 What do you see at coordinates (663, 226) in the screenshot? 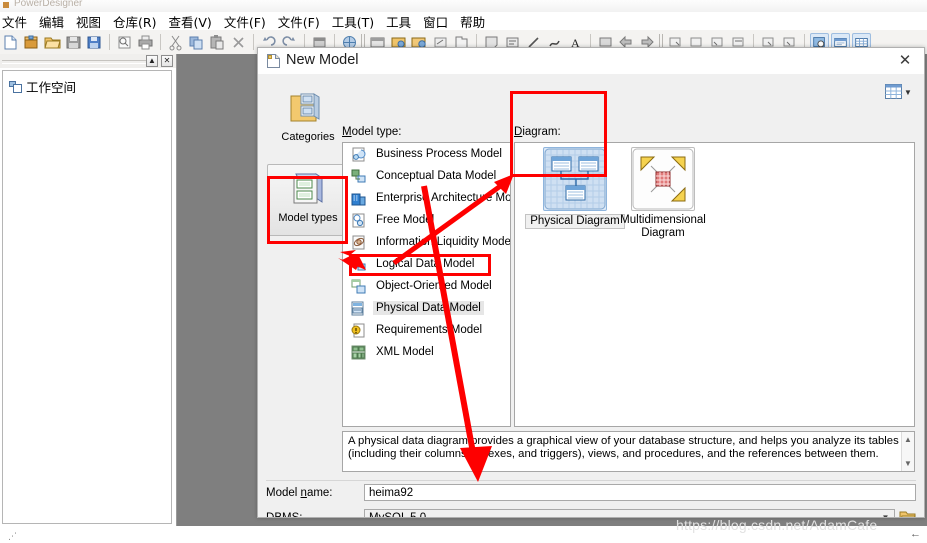
I see `tile-multidimensional-diagram-label: Multidimensional Diagram` at bounding box center [663, 226].